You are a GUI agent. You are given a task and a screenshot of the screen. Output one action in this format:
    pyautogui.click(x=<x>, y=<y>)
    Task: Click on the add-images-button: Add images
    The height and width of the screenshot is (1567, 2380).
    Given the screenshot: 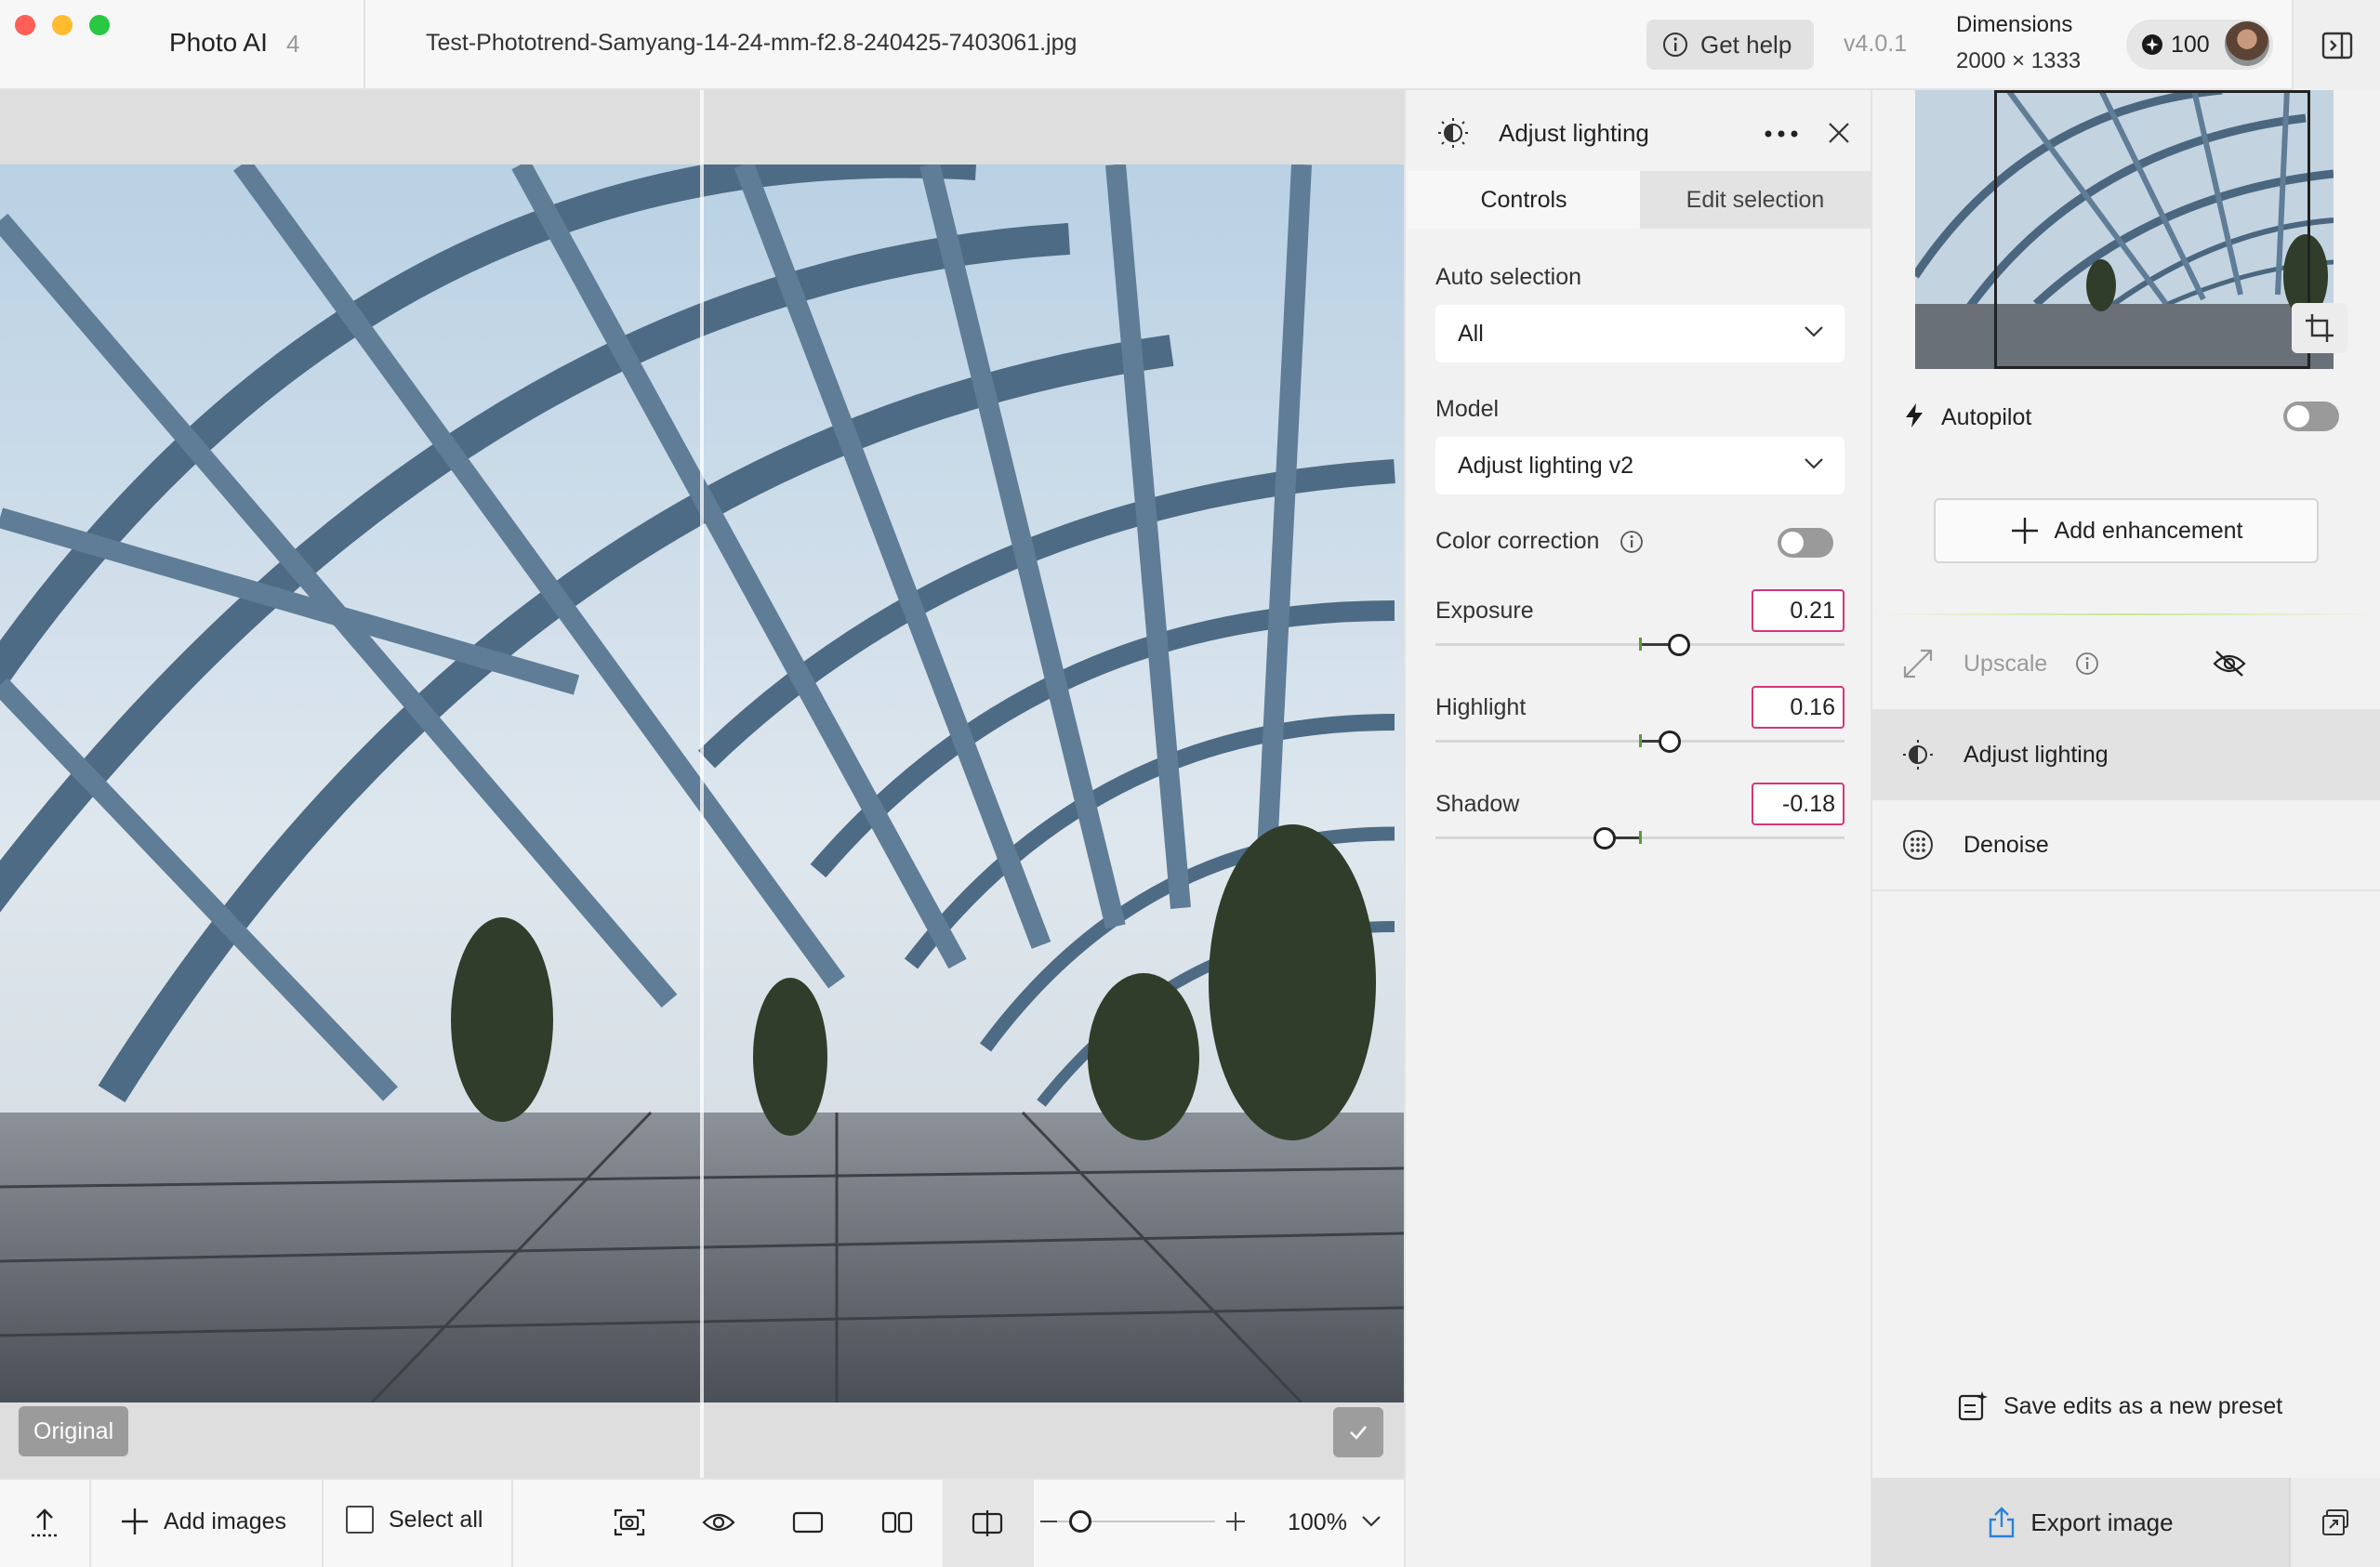 What is the action you would take?
    pyautogui.click(x=202, y=1521)
    